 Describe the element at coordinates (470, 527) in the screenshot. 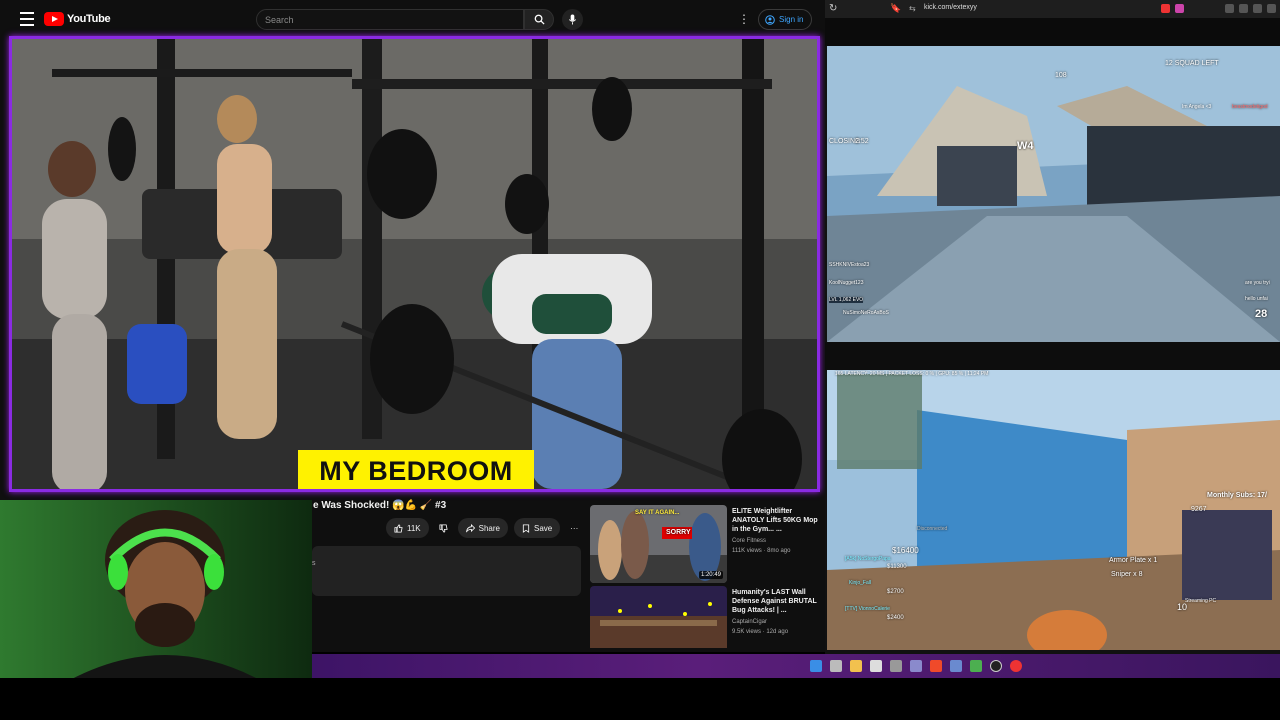

I see `share-icon` at that location.